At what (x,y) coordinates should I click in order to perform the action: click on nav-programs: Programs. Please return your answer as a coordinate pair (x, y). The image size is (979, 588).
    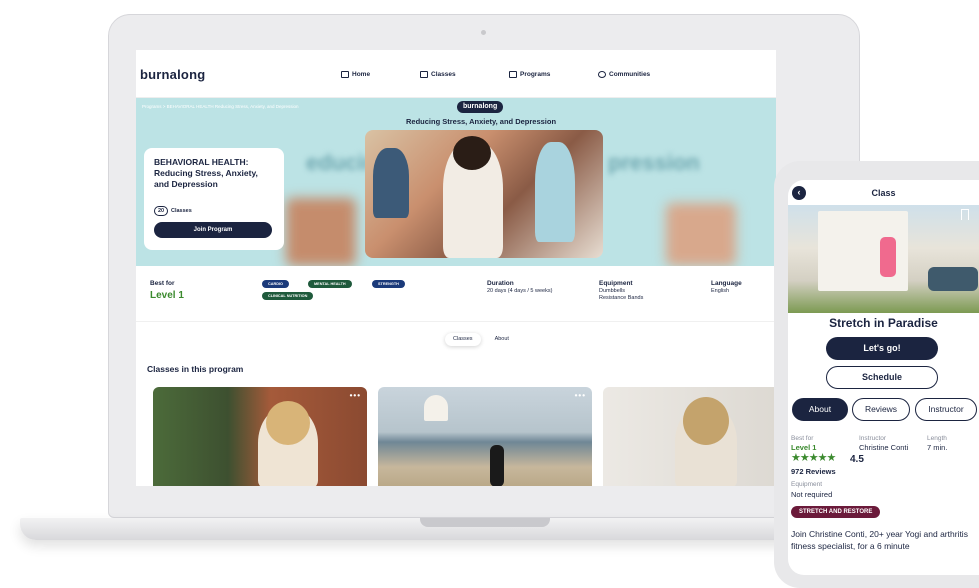
    Looking at the image, I should click on (529, 74).